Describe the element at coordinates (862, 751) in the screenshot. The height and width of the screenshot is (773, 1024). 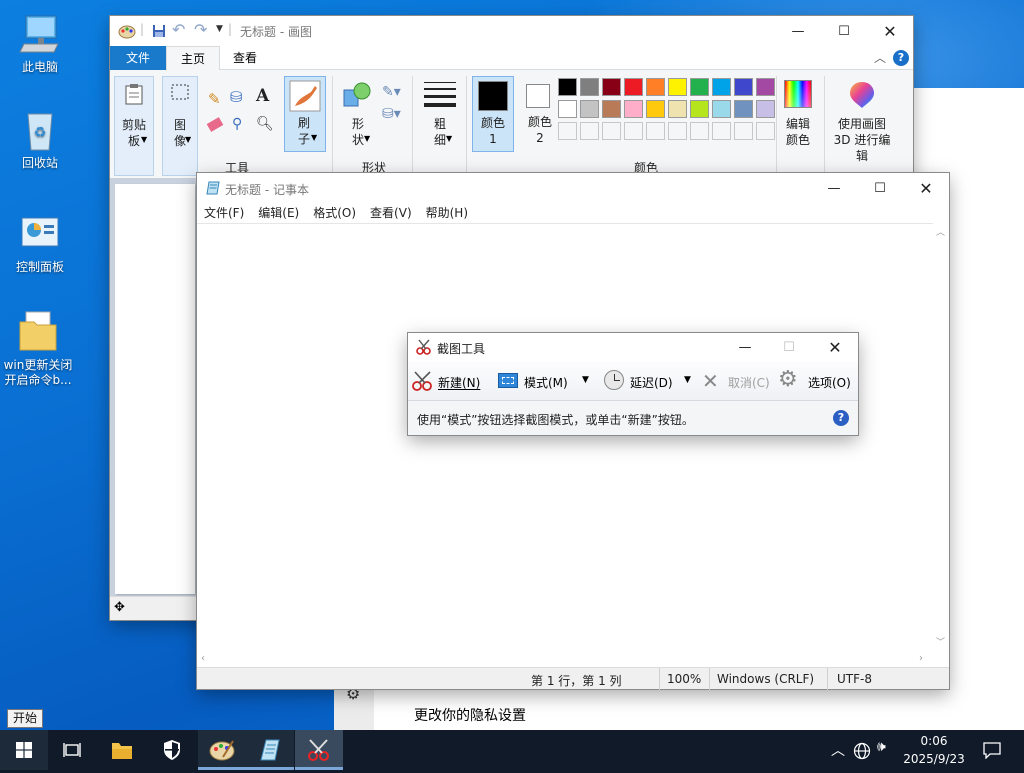
I see `network-icon` at that location.